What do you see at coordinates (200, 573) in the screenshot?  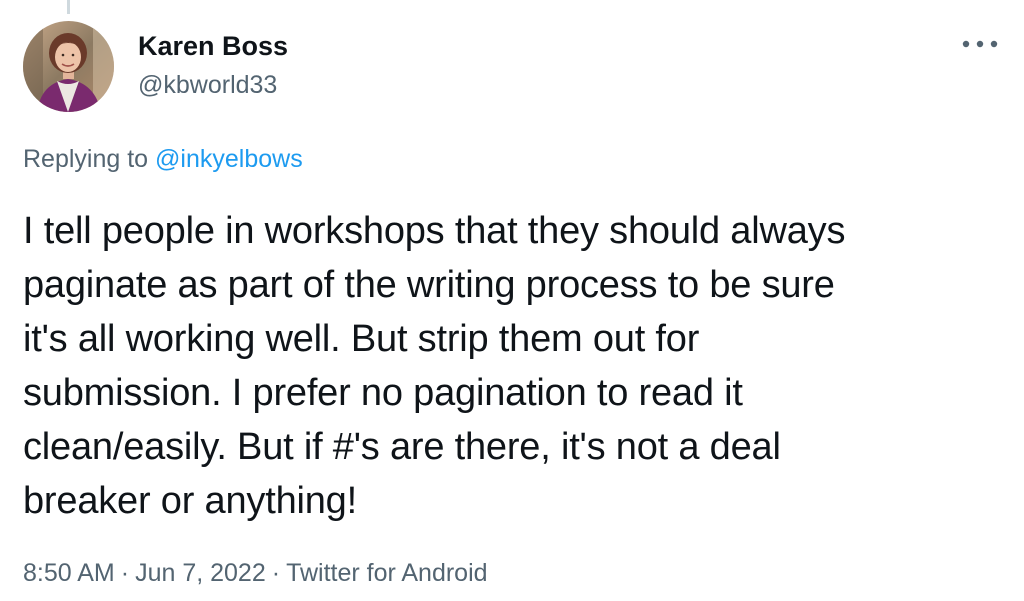 I see `tweet-date-link: Jun 7, 2022` at bounding box center [200, 573].